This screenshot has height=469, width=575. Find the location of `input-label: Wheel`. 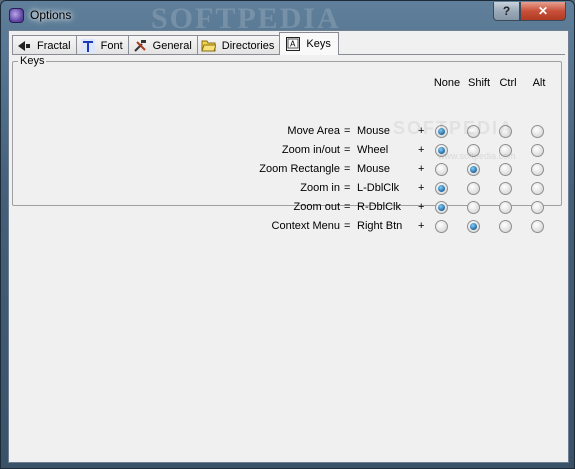

input-label: Wheel is located at coordinates (373, 150).